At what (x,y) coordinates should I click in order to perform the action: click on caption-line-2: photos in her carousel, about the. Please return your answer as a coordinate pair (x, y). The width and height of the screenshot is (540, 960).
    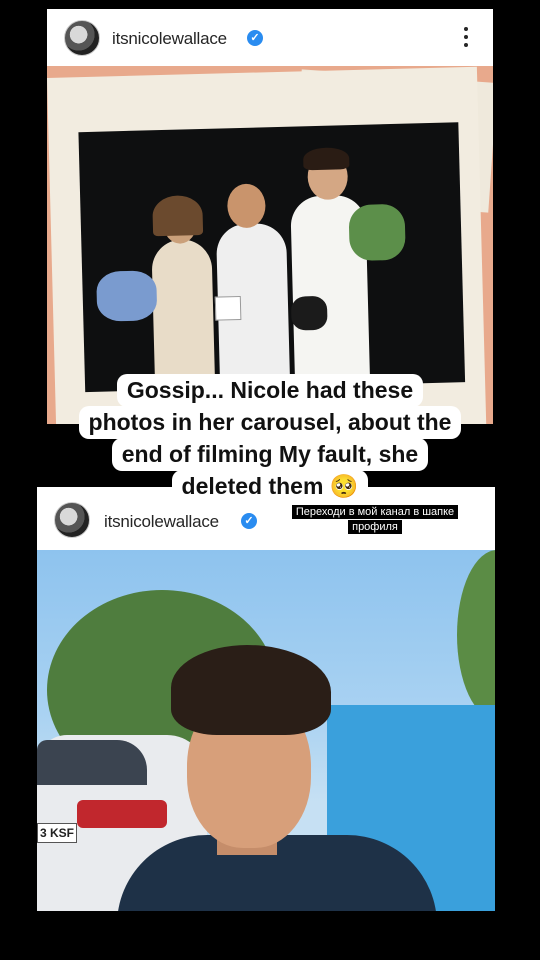
    Looking at the image, I should click on (270, 422).